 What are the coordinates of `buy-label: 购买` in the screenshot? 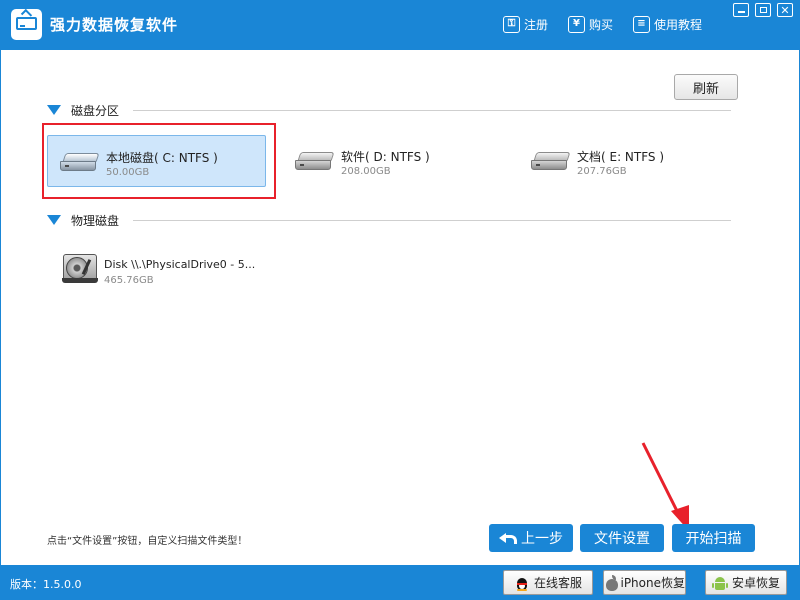 It's located at (601, 24).